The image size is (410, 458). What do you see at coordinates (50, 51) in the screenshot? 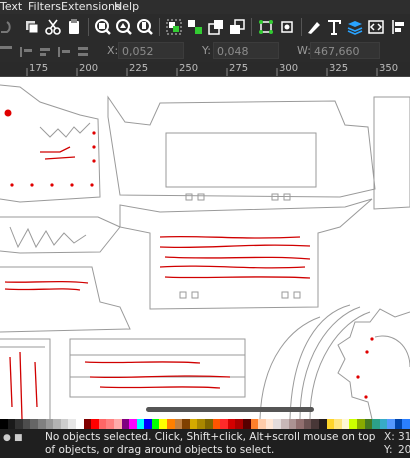
I see `align-buttons-group` at bounding box center [50, 51].